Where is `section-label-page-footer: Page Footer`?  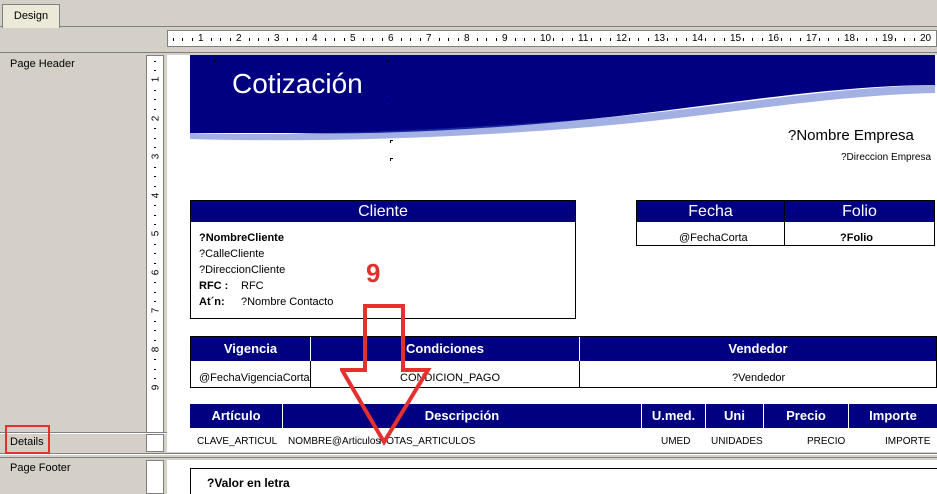
section-label-page-footer: Page Footer is located at coordinates (40, 468).